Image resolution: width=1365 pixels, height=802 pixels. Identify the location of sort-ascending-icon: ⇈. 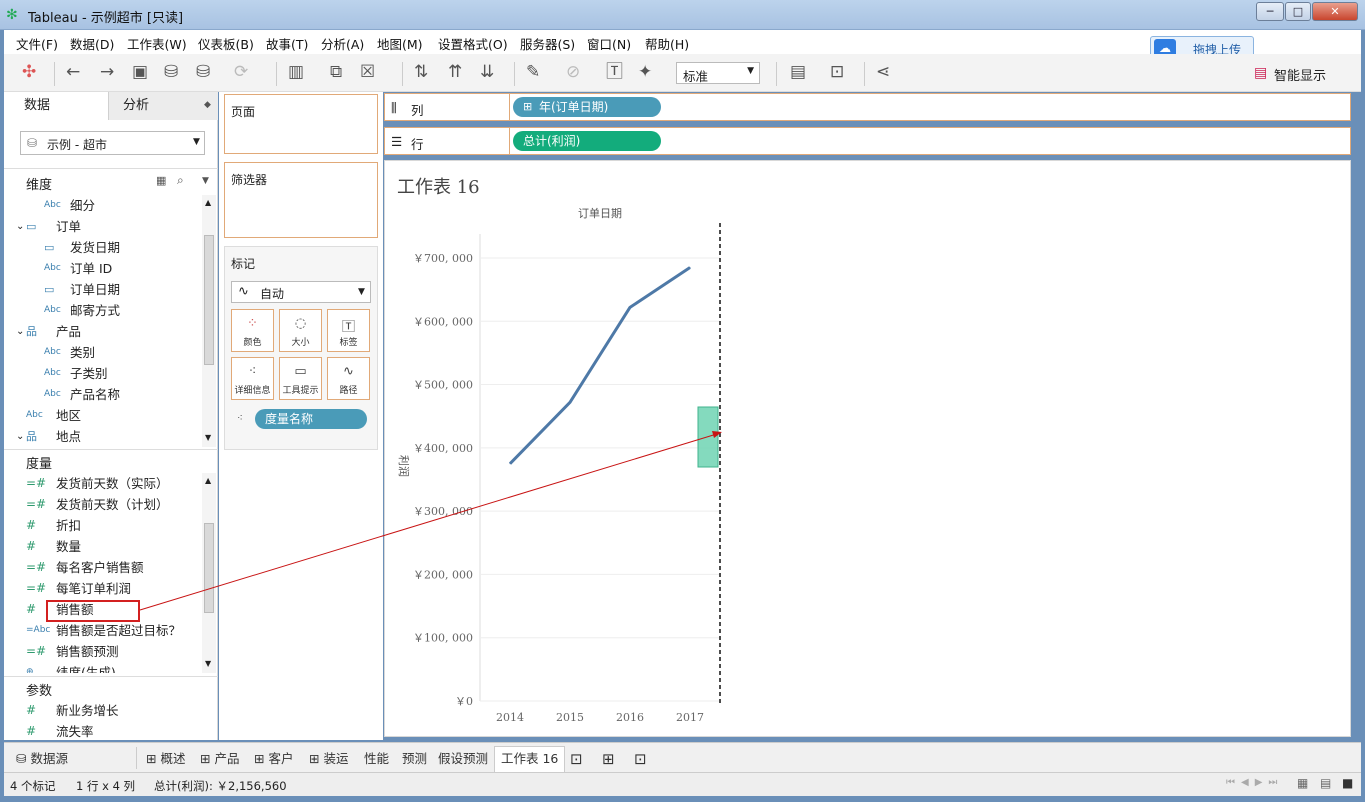
(455, 72).